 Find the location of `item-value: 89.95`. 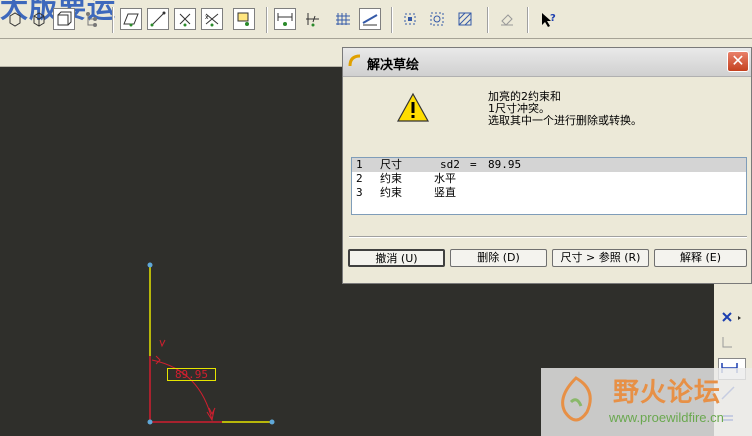

item-value: 89.95 is located at coordinates (505, 164).